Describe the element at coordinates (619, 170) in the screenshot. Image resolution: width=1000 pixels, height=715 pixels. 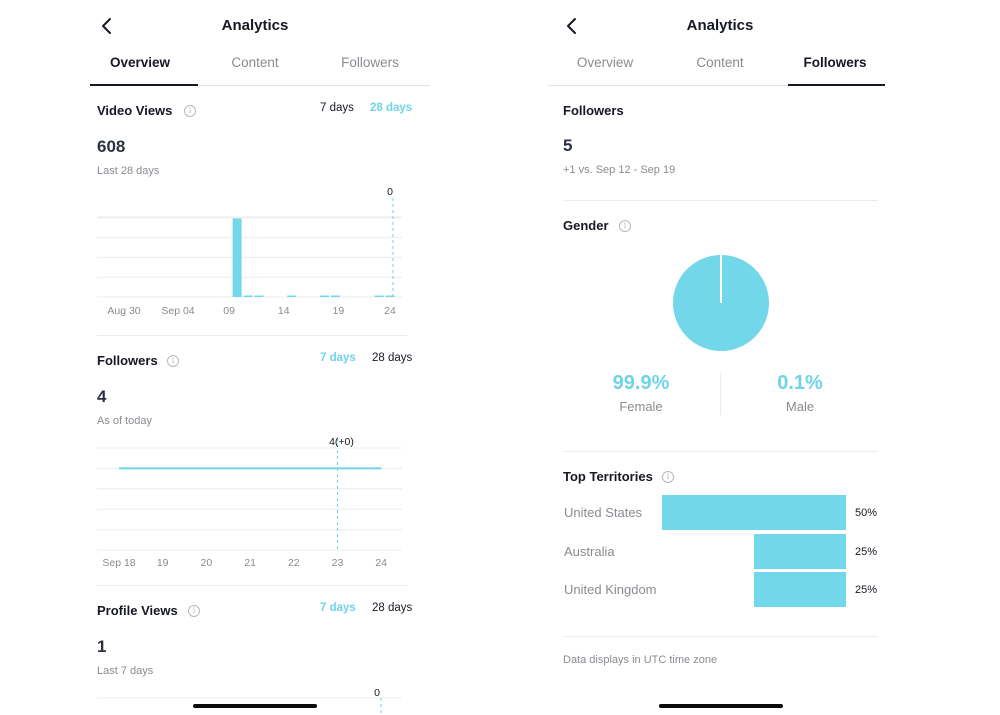
I see `followers-caption: +1 vs. Sep 12 - Sep 19` at that location.